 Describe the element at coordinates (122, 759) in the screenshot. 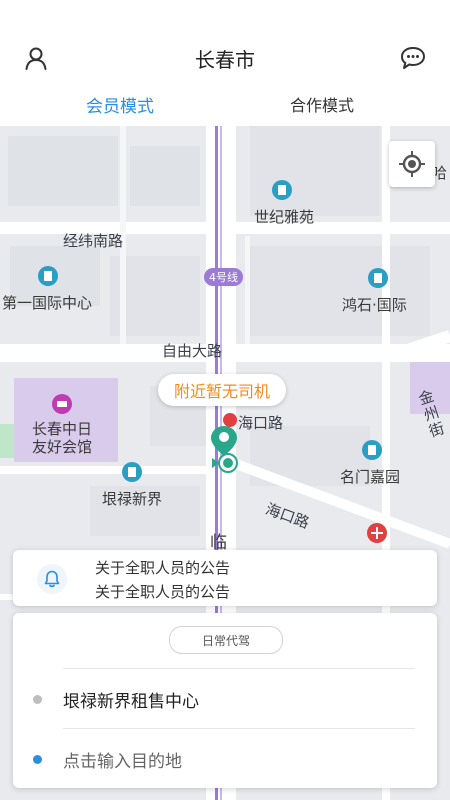

I see `destination-input: 点击输入目的地` at that location.